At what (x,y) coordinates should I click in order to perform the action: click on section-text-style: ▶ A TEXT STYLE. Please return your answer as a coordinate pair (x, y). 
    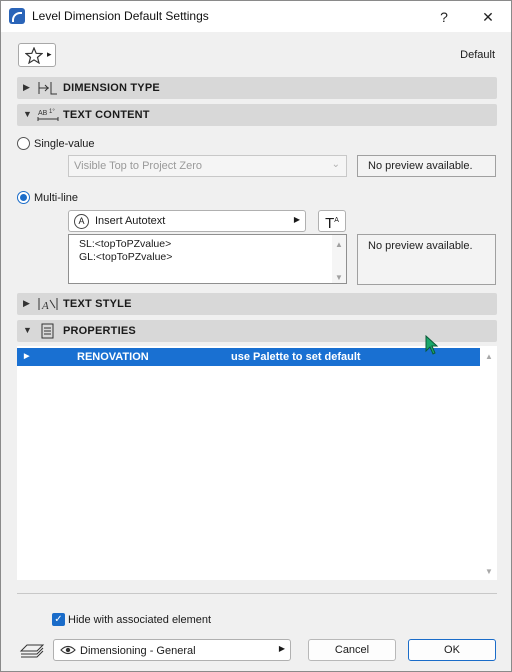
    Looking at the image, I should click on (257, 304).